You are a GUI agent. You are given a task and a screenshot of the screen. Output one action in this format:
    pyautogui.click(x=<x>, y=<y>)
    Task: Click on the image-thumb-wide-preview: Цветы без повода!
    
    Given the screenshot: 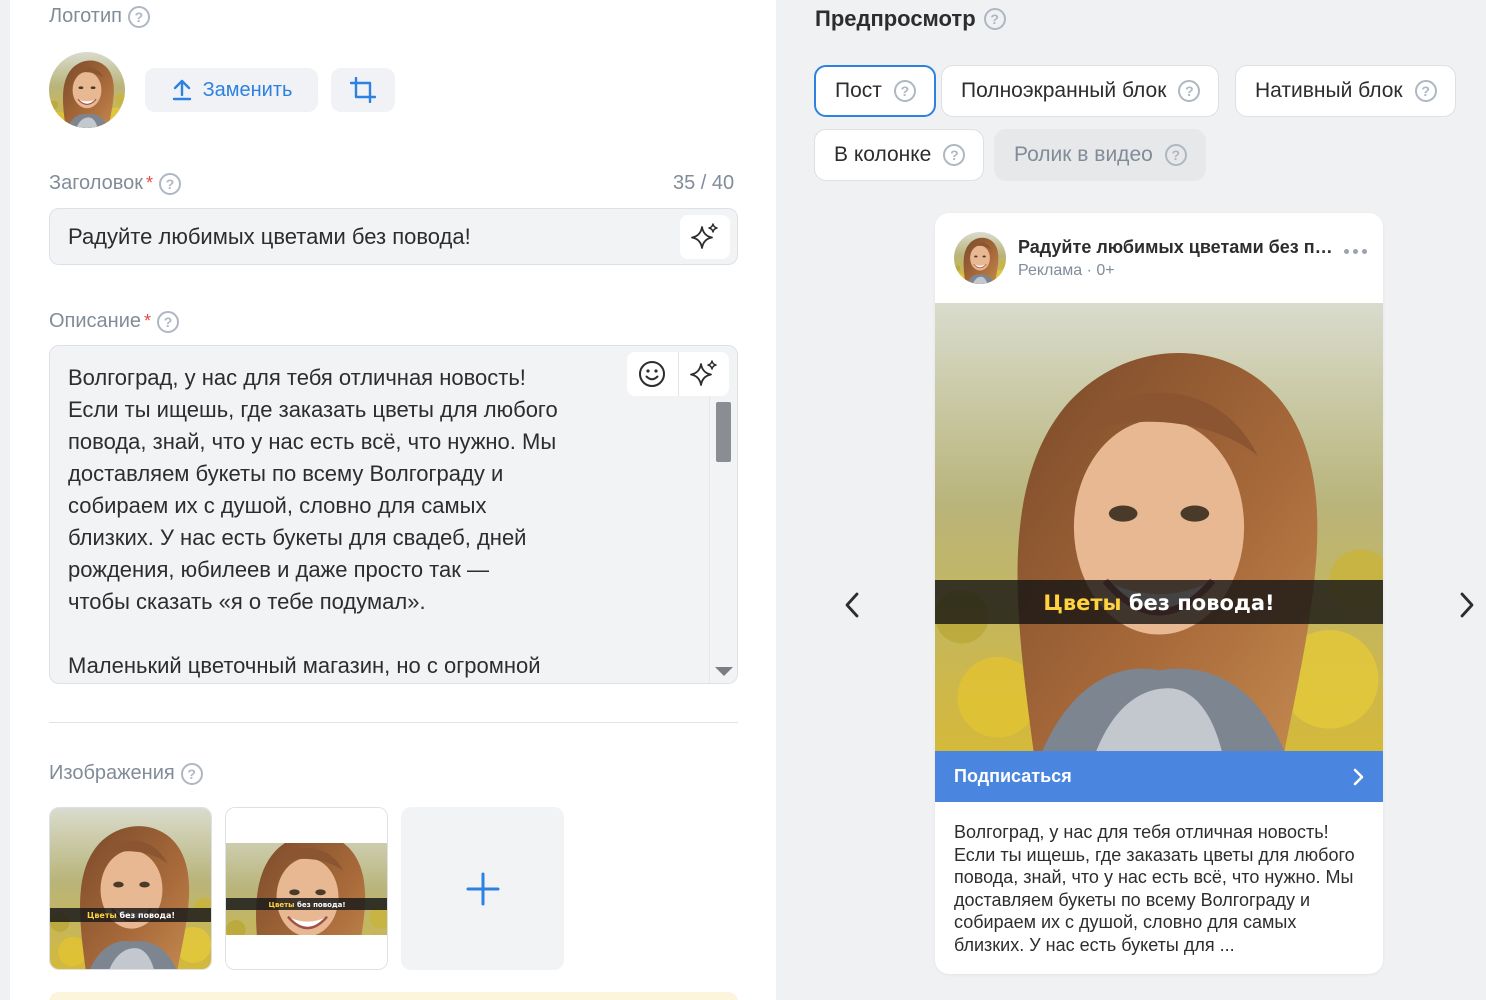 What is the action you would take?
    pyautogui.click(x=306, y=888)
    